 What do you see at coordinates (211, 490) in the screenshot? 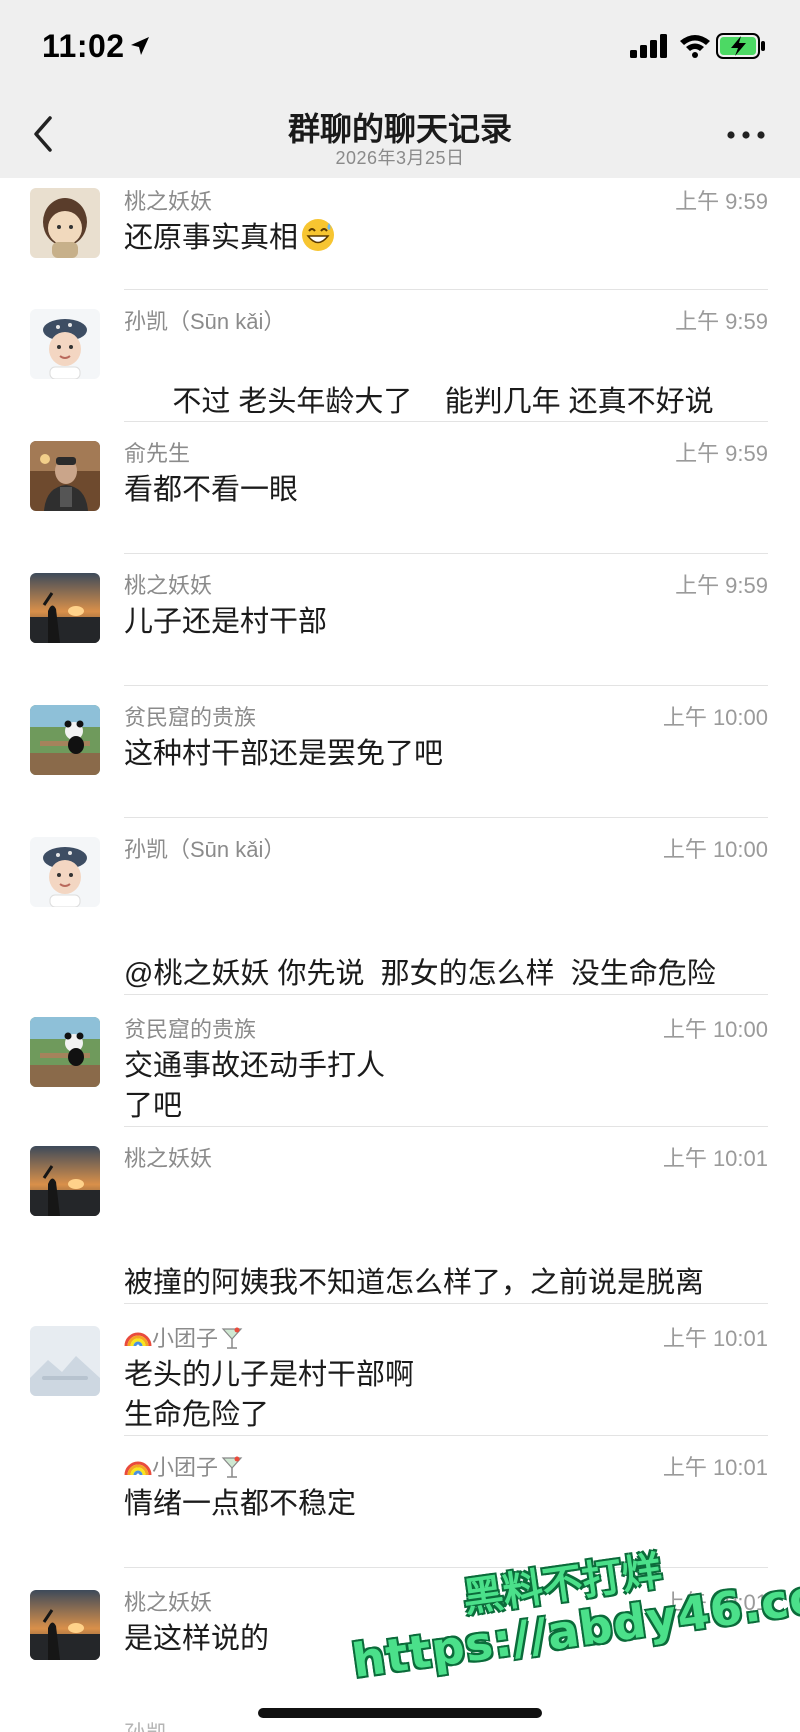
I see `message-line: 看都不看一眼` at bounding box center [211, 490].